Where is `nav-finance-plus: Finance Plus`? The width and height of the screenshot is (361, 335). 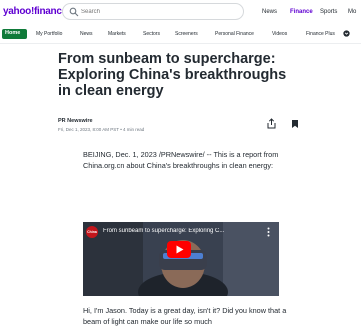 nav-finance-plus: Finance Plus is located at coordinates (320, 34).